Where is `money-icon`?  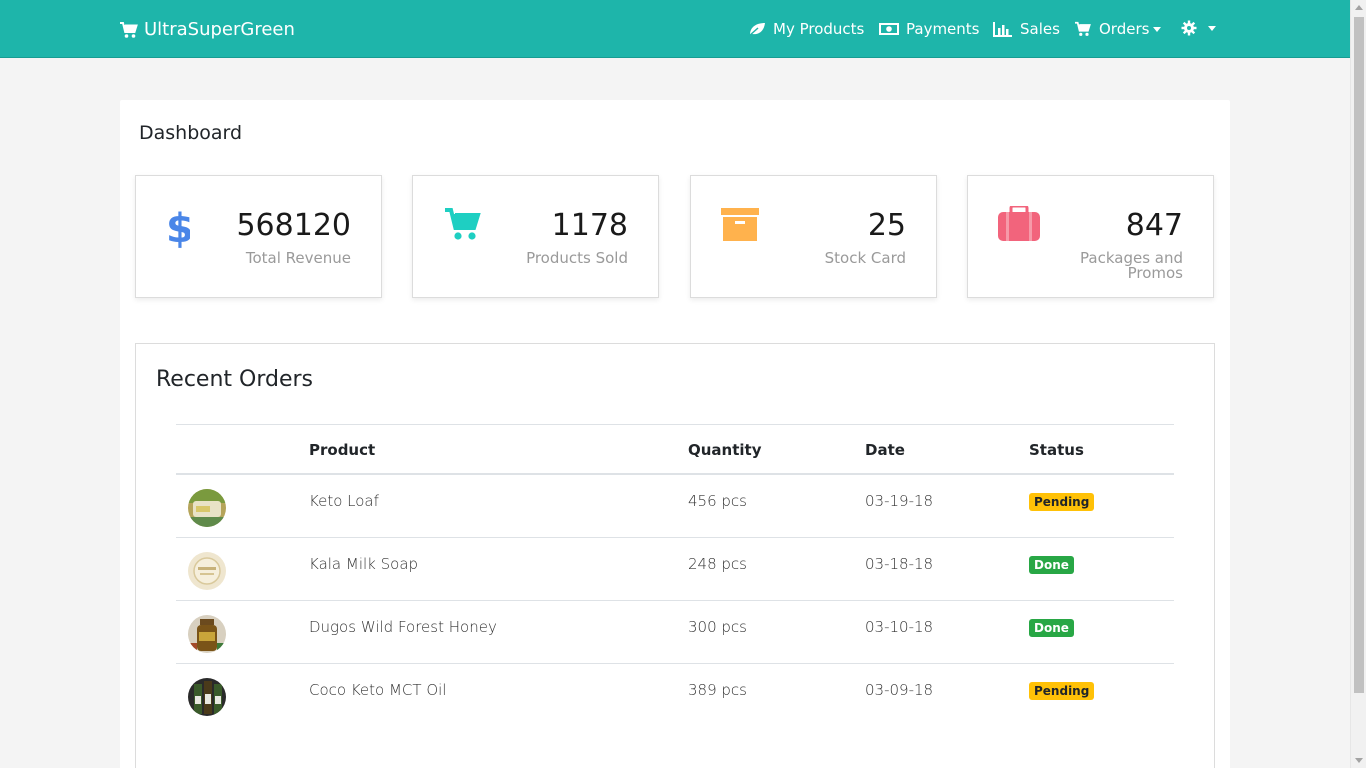
money-icon is located at coordinates (889, 29).